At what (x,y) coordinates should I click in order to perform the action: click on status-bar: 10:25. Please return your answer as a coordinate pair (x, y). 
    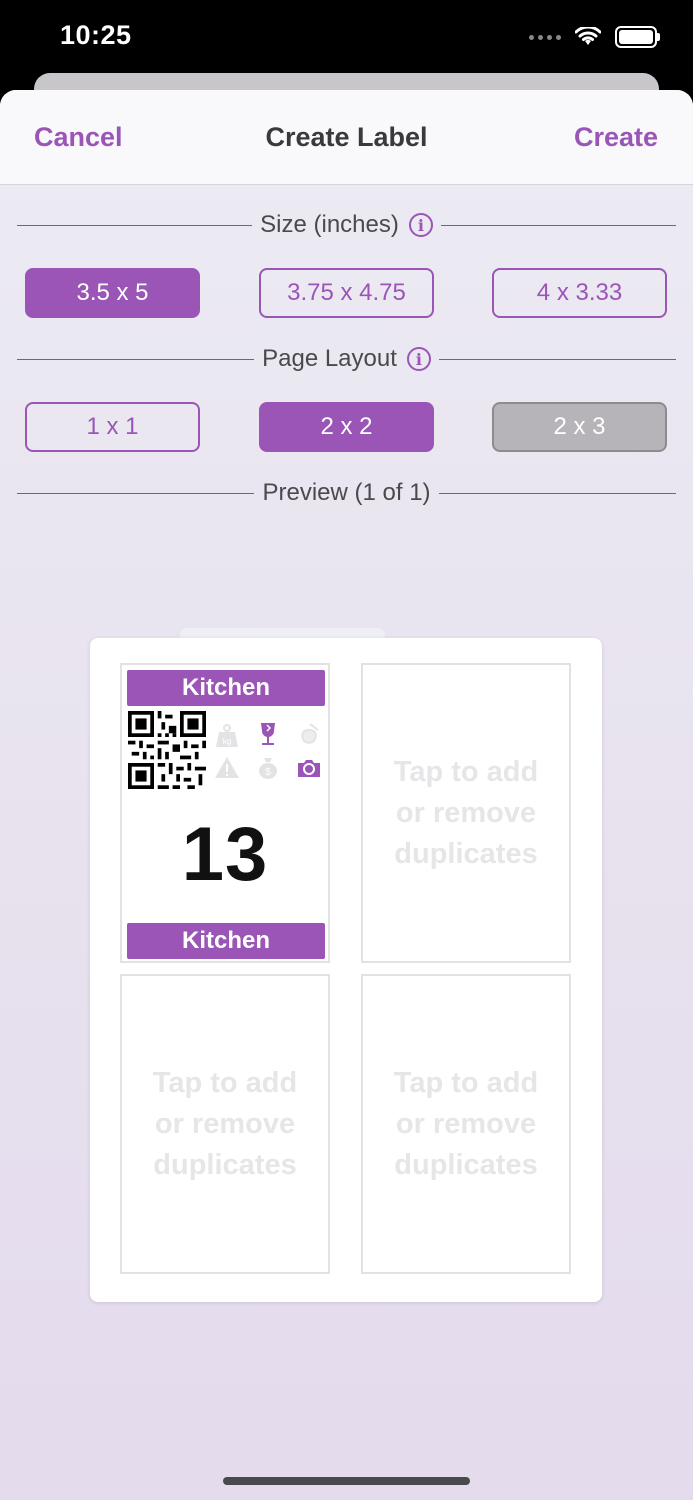
    Looking at the image, I should click on (346, 40).